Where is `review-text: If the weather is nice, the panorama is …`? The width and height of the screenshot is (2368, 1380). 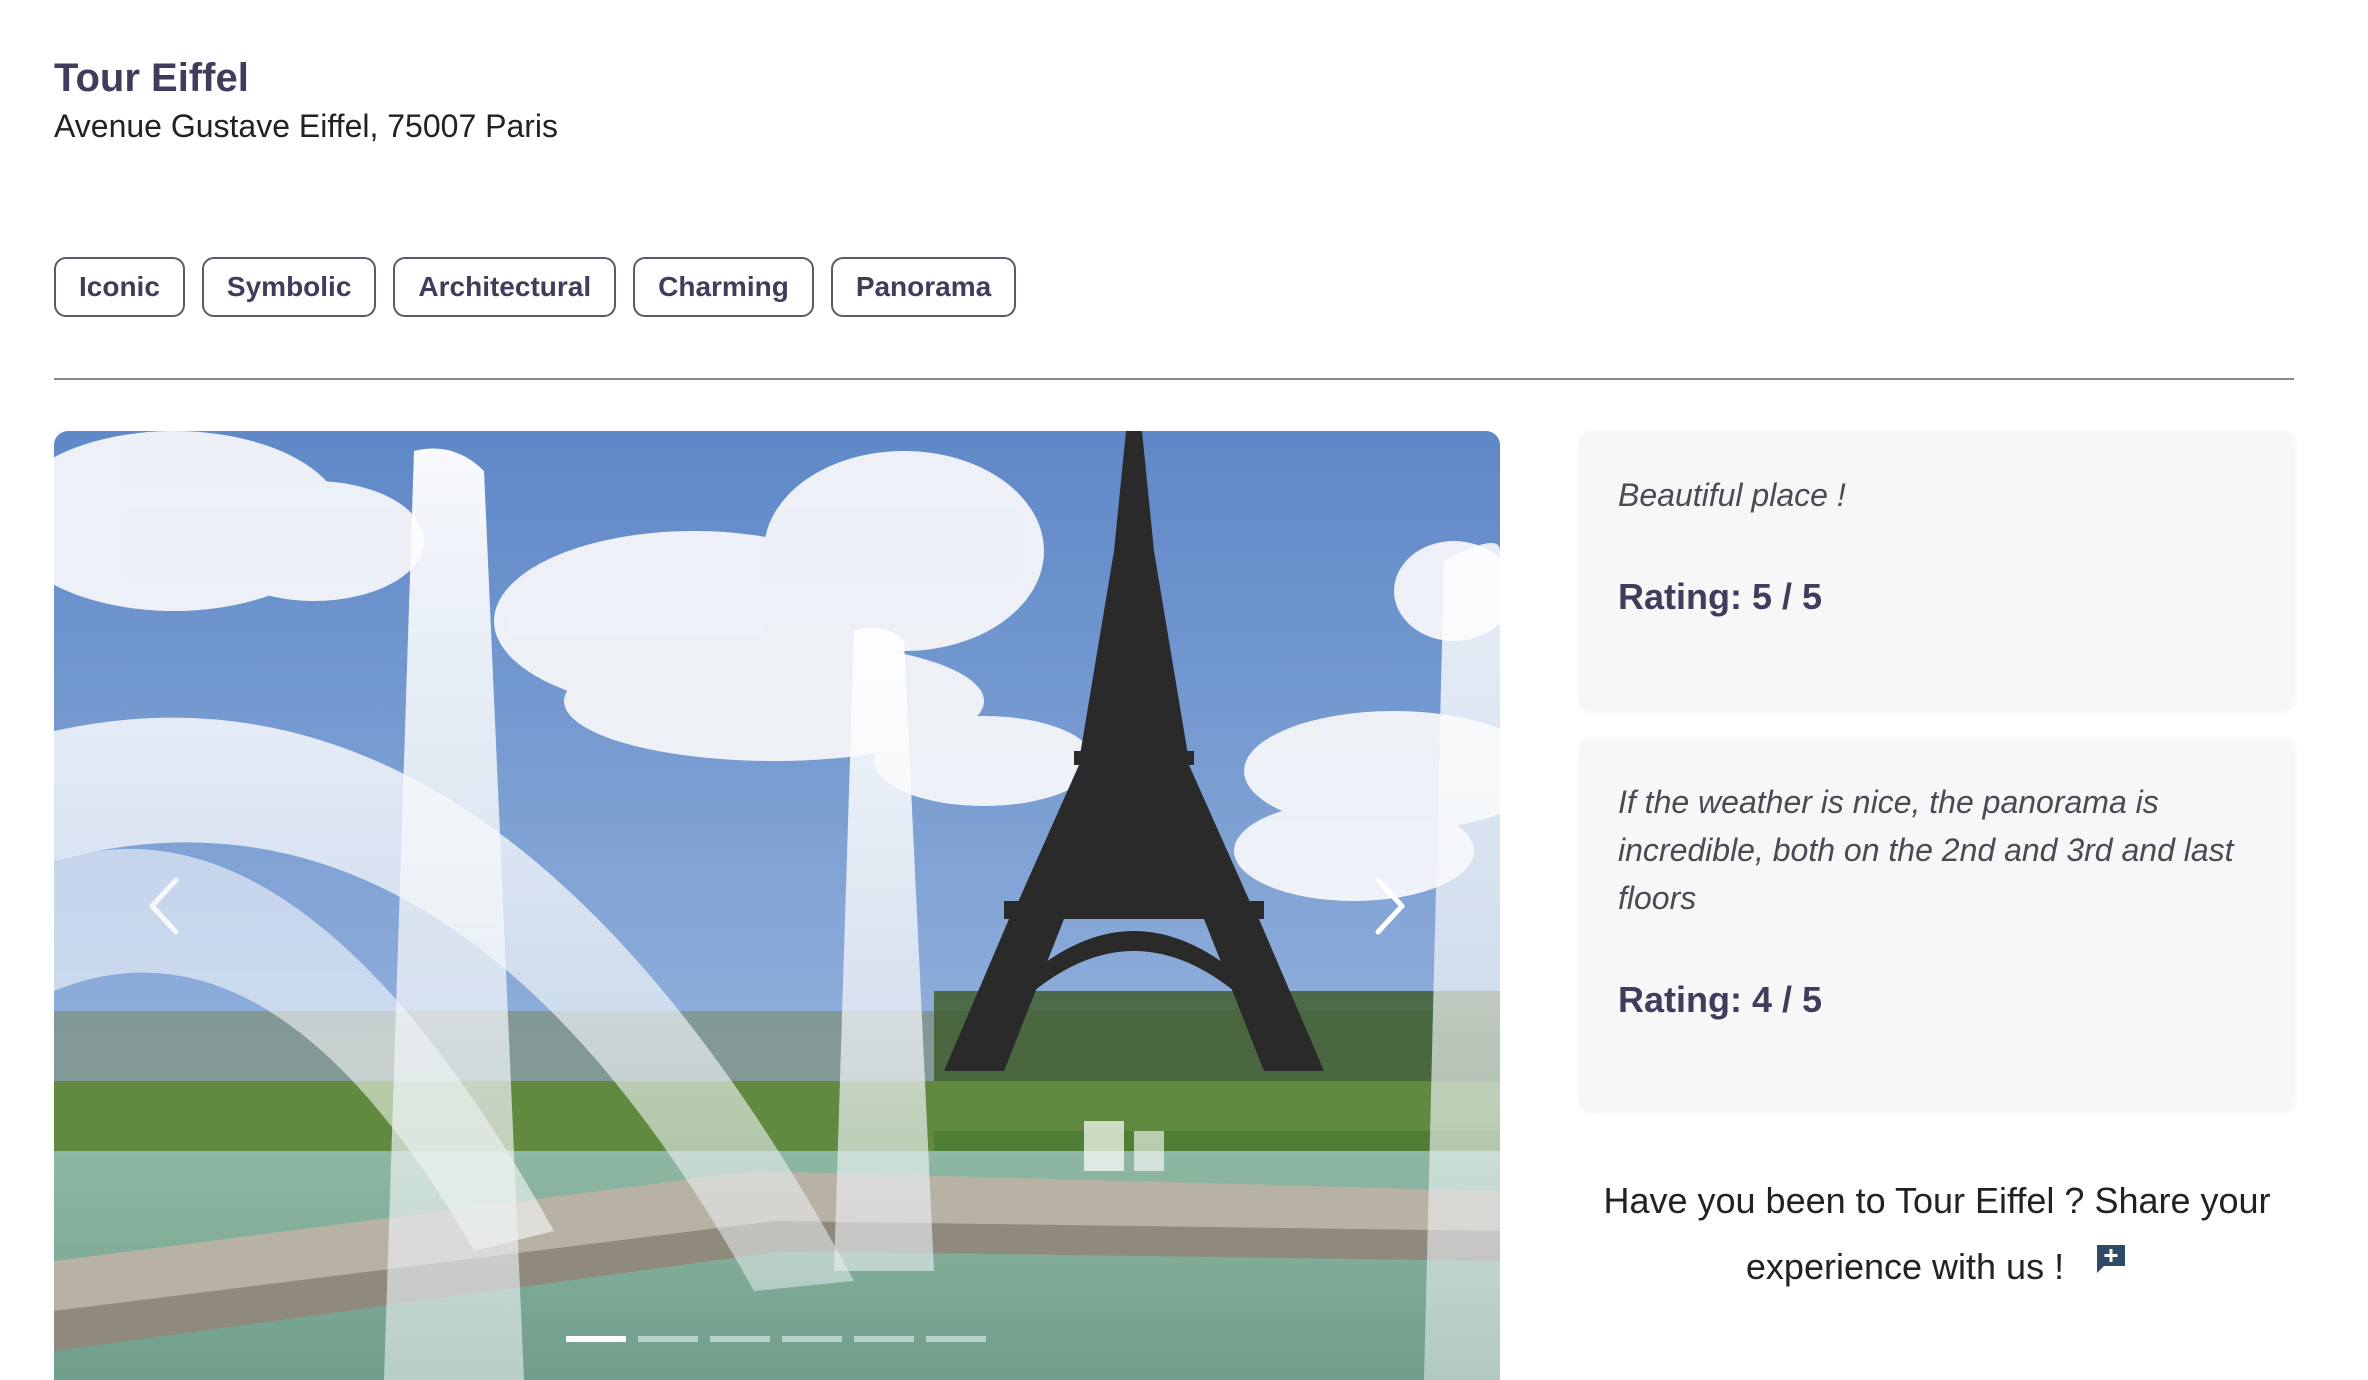
review-text: If the weather is nice, the panorama is … is located at coordinates (1926, 850).